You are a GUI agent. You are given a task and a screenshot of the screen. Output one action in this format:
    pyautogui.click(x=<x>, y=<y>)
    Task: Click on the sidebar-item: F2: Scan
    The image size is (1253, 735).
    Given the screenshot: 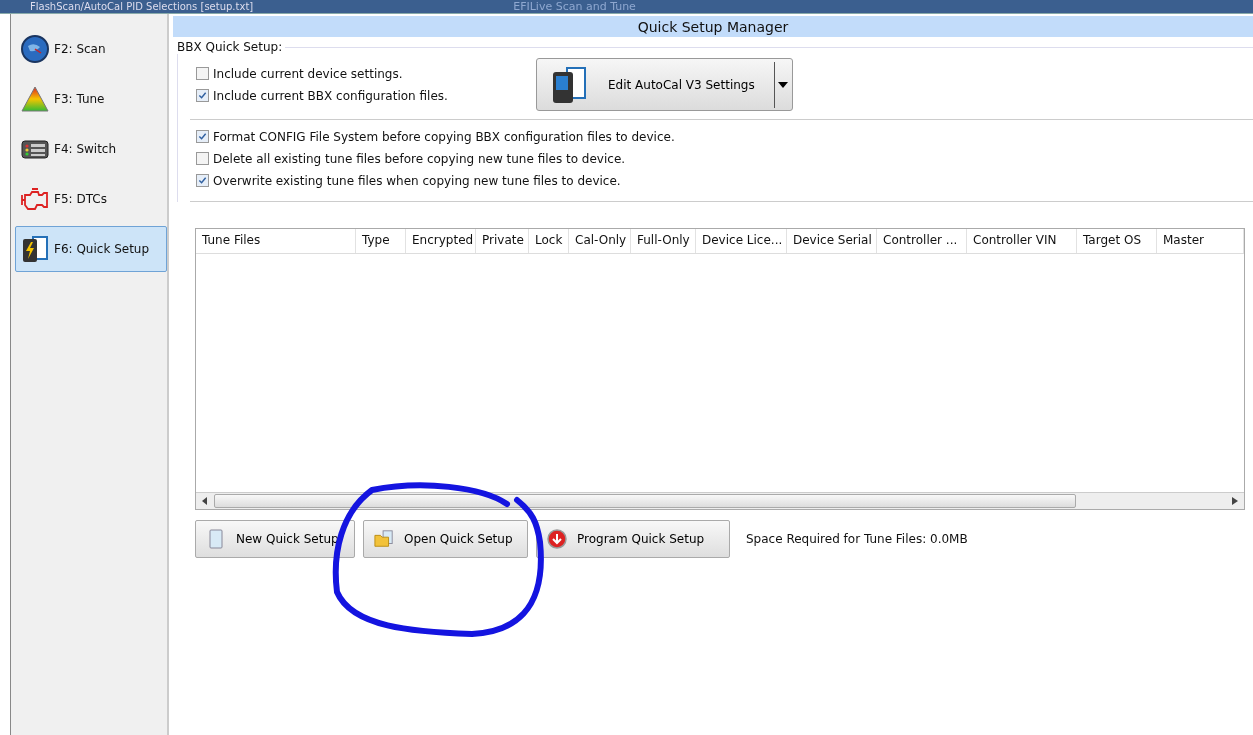 What is the action you would take?
    pyautogui.click(x=91, y=49)
    